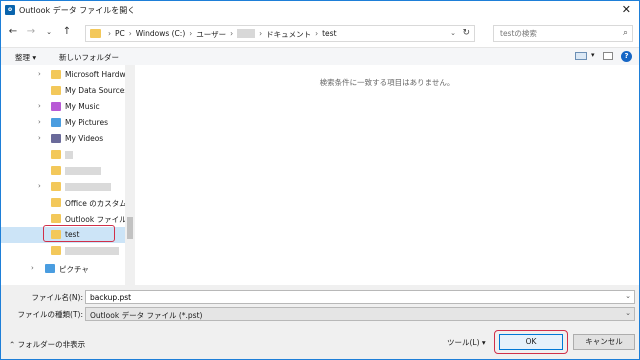  Describe the element at coordinates (120, 34) in the screenshot. I see `crumb-pc: PC` at that location.